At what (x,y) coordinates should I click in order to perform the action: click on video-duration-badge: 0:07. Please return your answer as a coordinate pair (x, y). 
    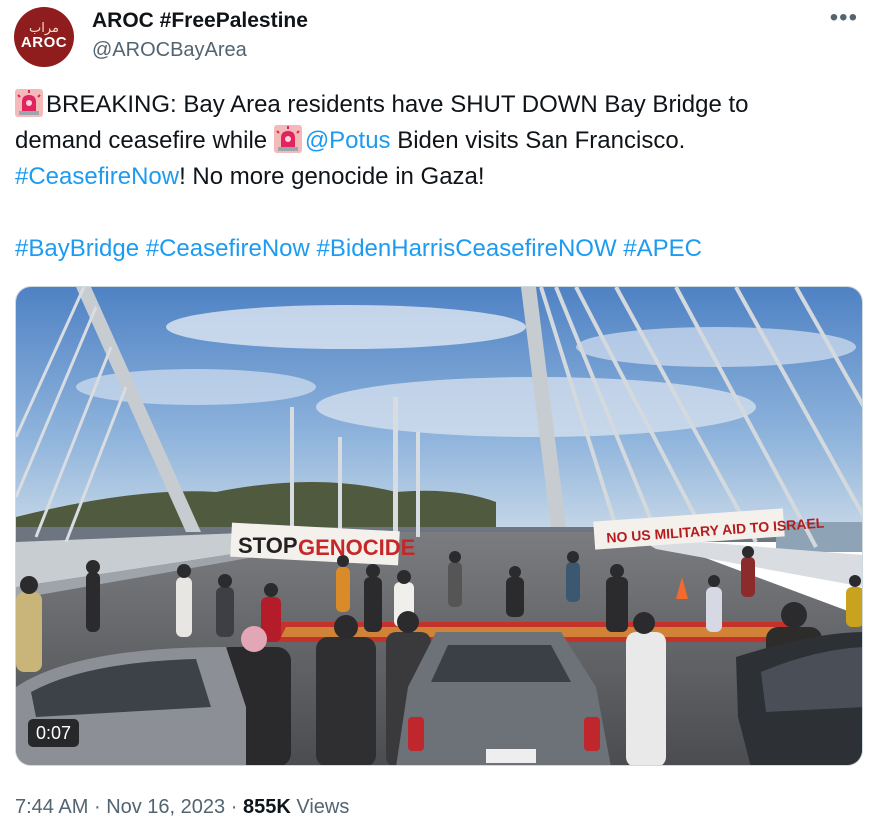
    Looking at the image, I should click on (54, 733).